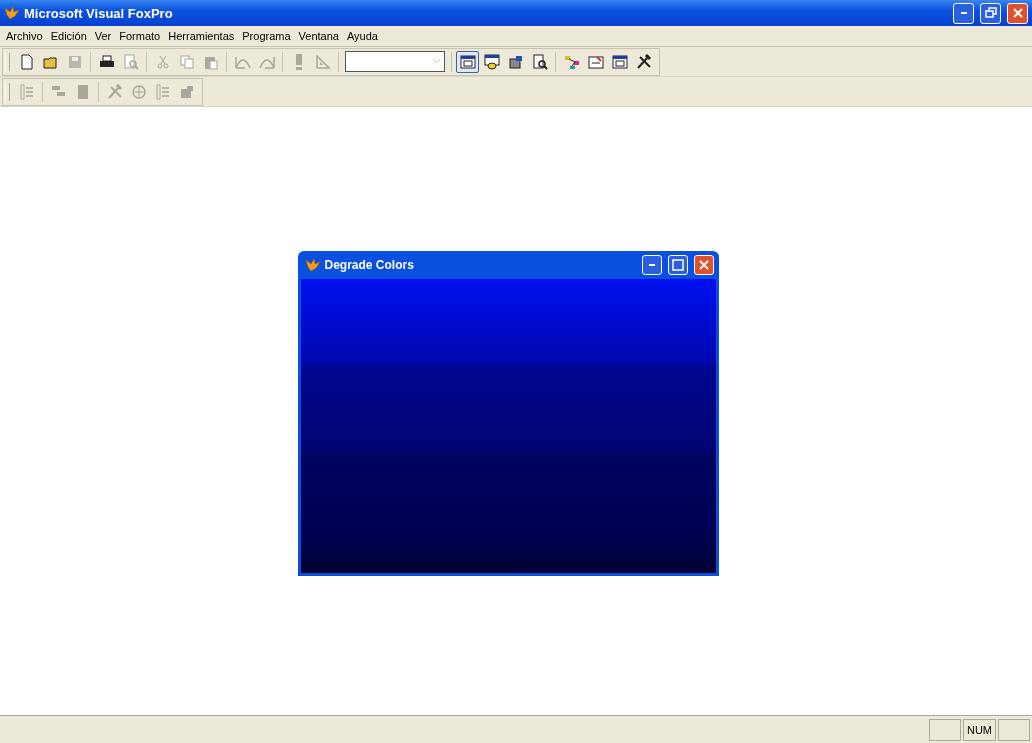 This screenshot has height=743, width=1032. Describe the element at coordinates (162, 61) in the screenshot. I see `scissors-icon` at that location.